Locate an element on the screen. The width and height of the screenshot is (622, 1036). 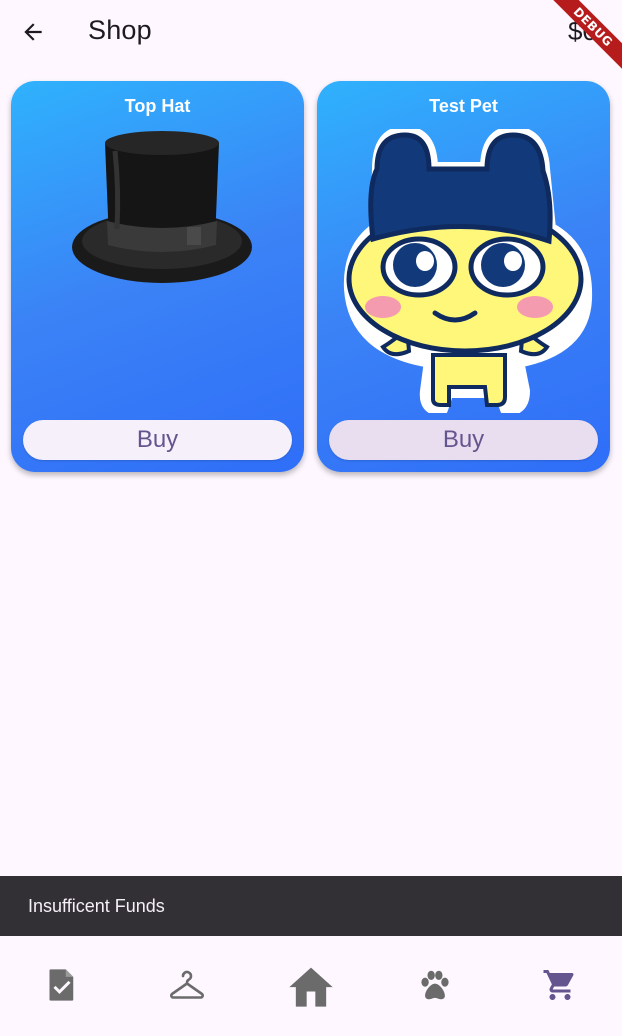
nav-tasks is located at coordinates (62, 986).